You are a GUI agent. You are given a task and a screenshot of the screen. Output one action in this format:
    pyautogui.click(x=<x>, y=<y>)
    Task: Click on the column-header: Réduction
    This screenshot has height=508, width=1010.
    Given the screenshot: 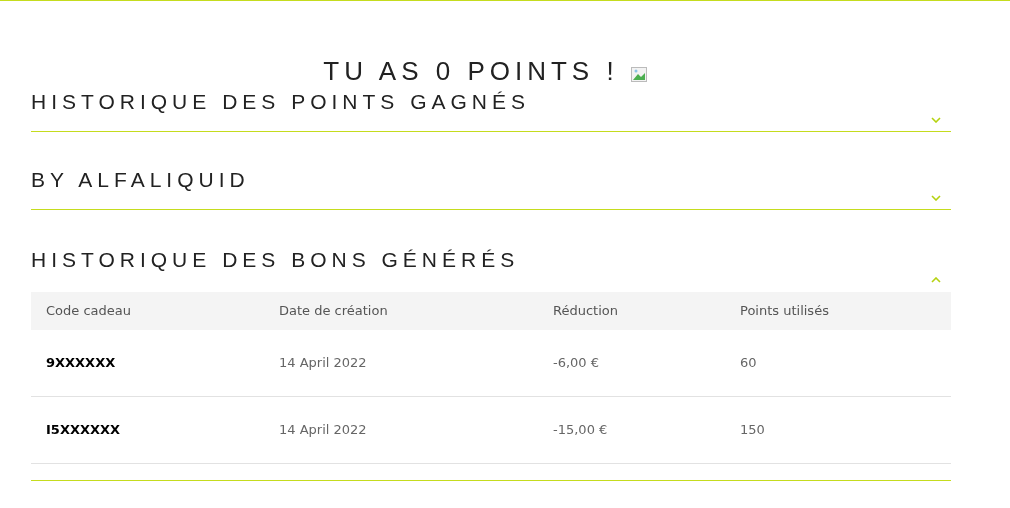 What is the action you would take?
    pyautogui.click(x=585, y=311)
    